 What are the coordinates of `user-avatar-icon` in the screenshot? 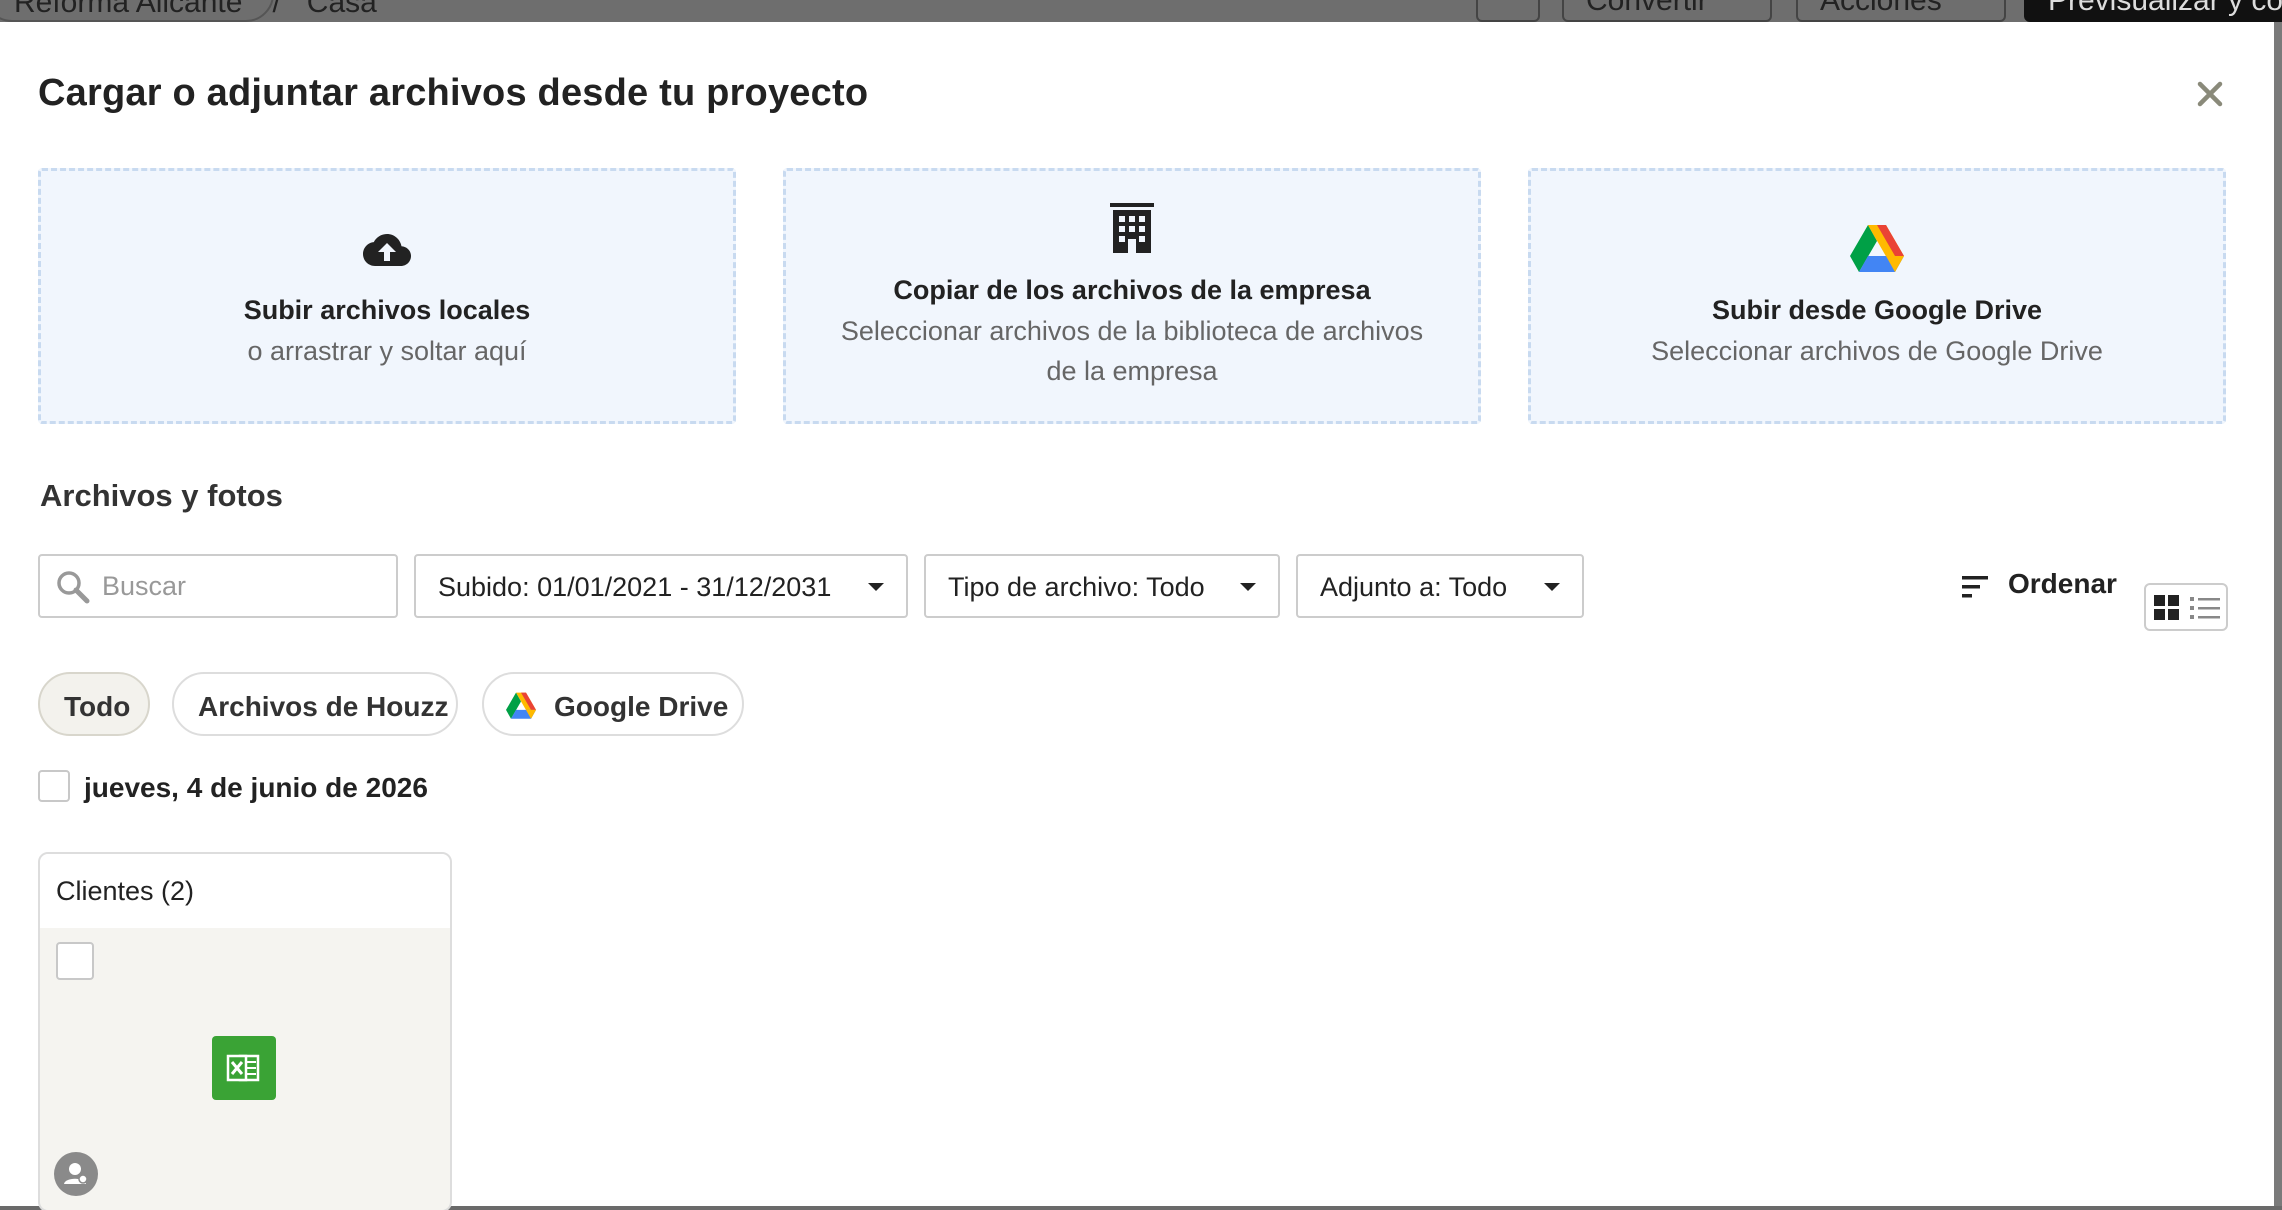 It's located at (76, 1174).